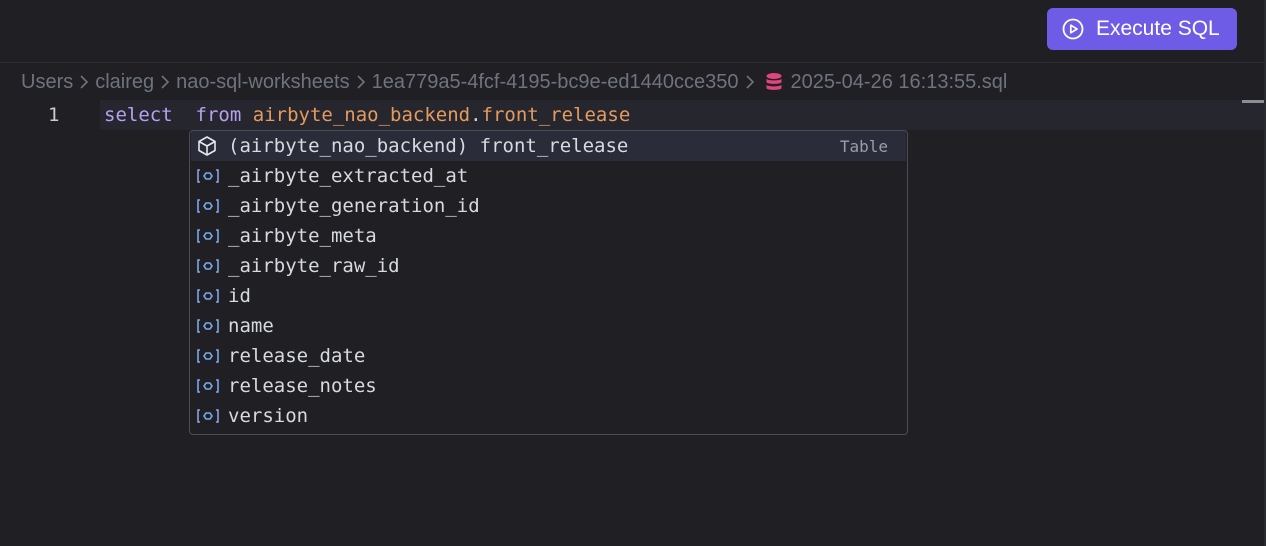  What do you see at coordinates (633, 31) in the screenshot?
I see `top-toolbar: Execute SQL` at bounding box center [633, 31].